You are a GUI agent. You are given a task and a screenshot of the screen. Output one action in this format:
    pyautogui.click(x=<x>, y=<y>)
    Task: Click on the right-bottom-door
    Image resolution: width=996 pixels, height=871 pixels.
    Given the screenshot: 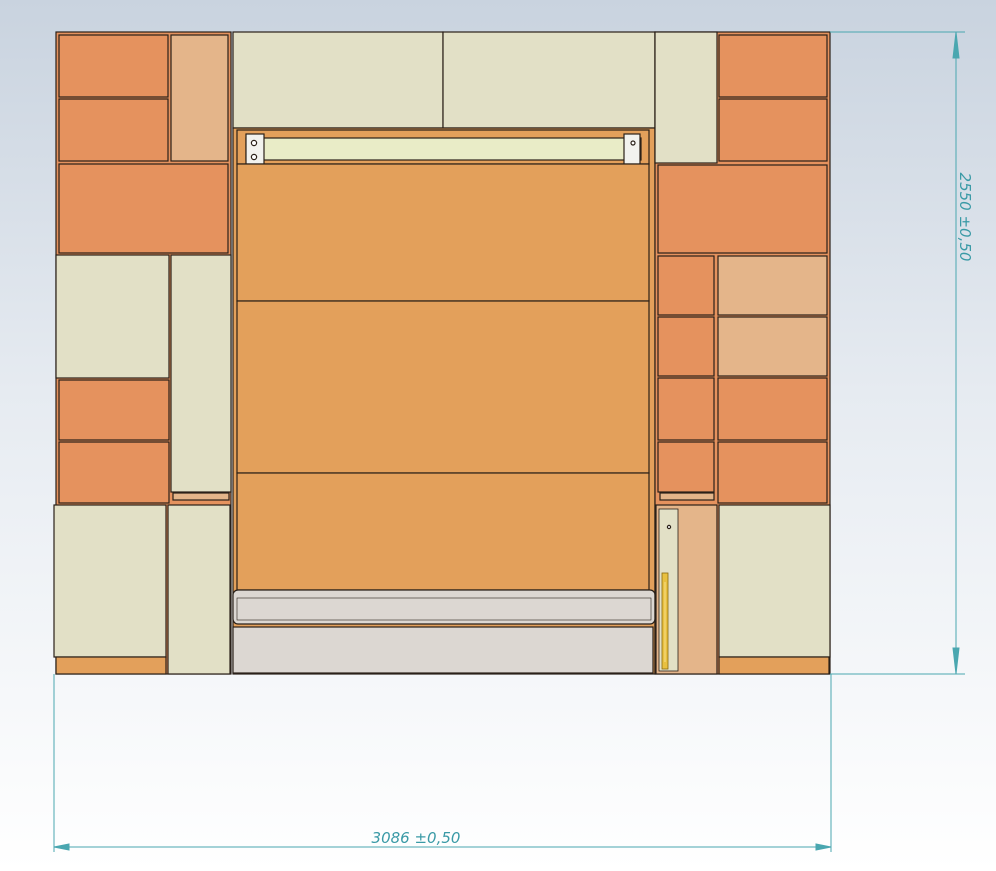 What is the action you would take?
    pyautogui.click(x=774, y=581)
    